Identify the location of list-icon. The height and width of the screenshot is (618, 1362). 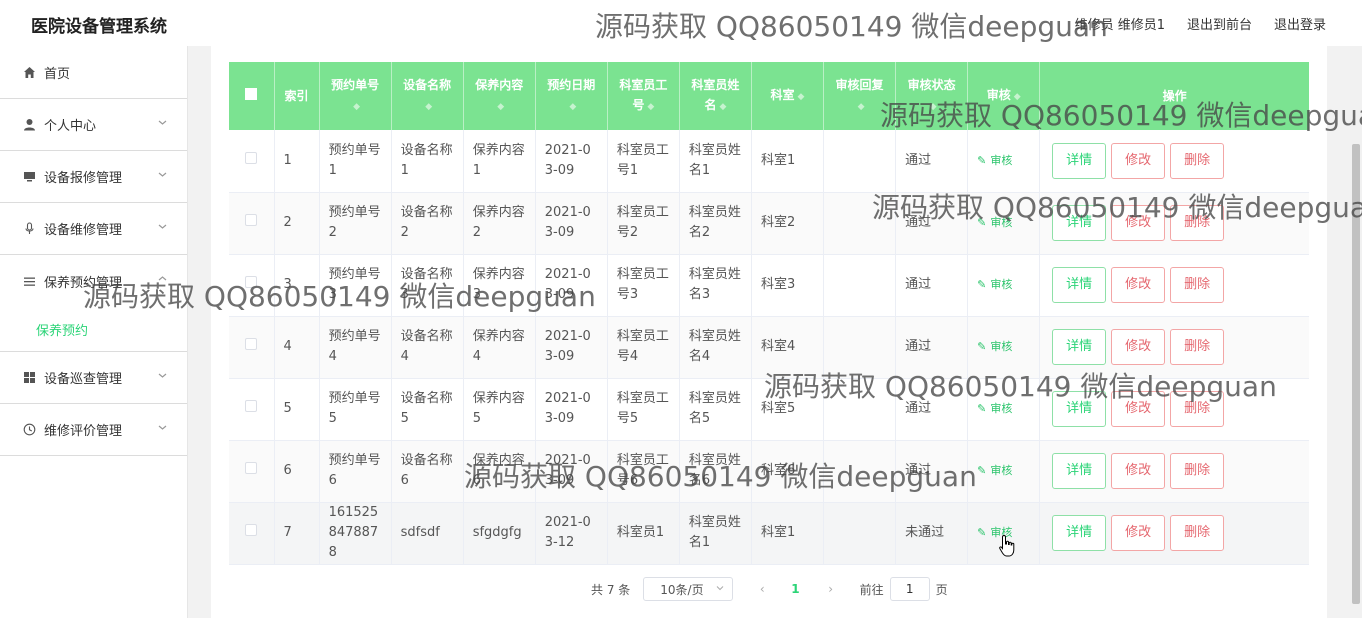
(29, 281).